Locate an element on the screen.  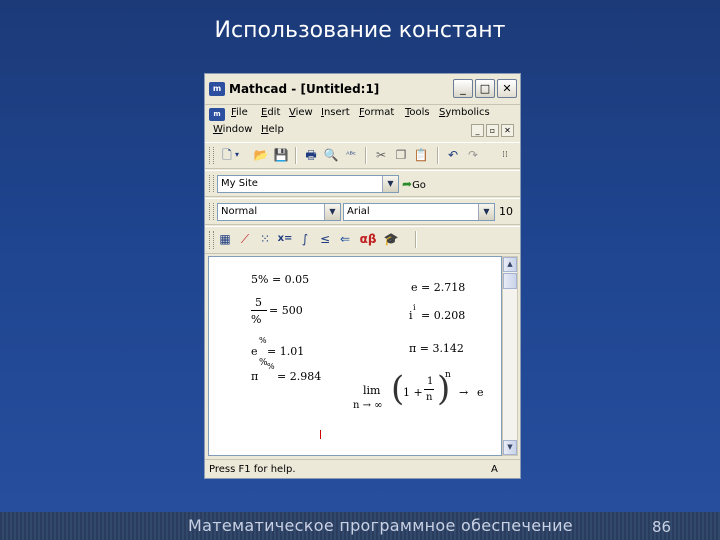
formatting-toolbar: Normal ▼ Arial ▼ 10 is located at coordinates (362, 211).